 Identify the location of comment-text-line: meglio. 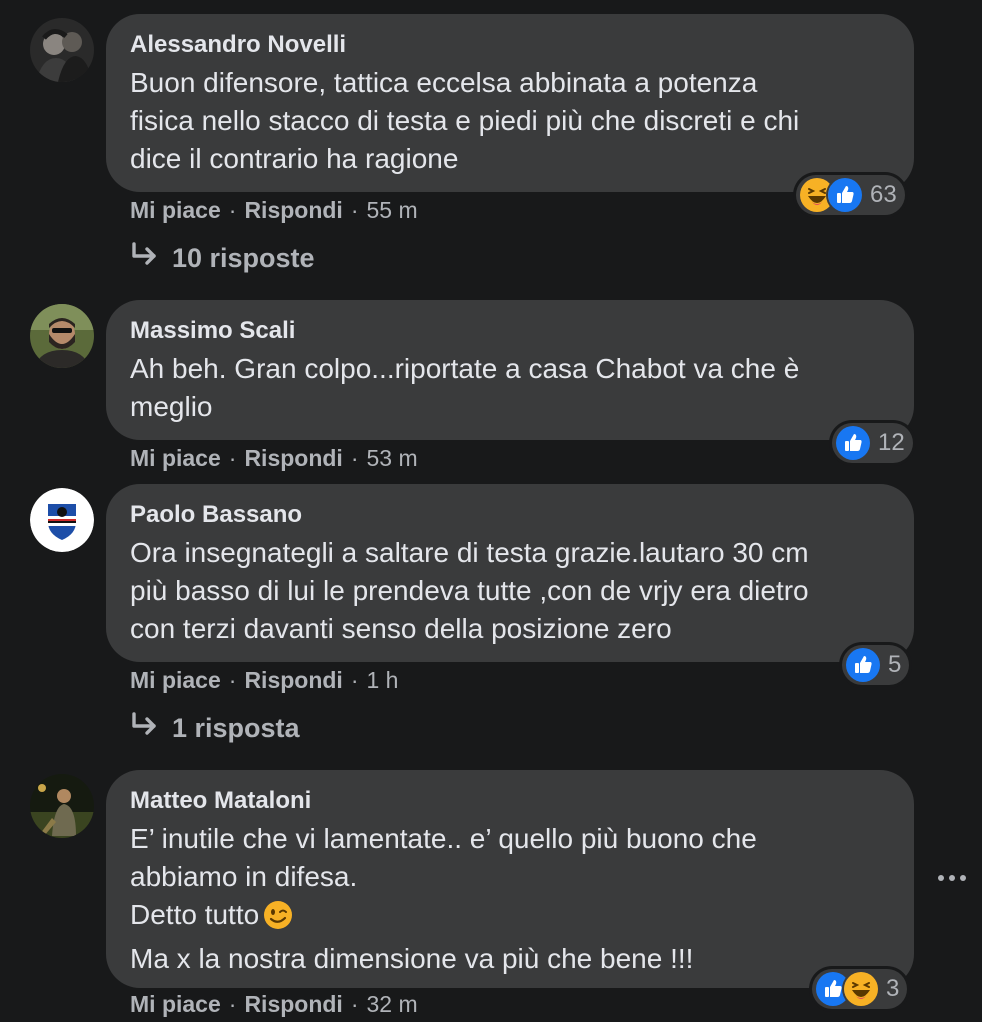
(171, 406).